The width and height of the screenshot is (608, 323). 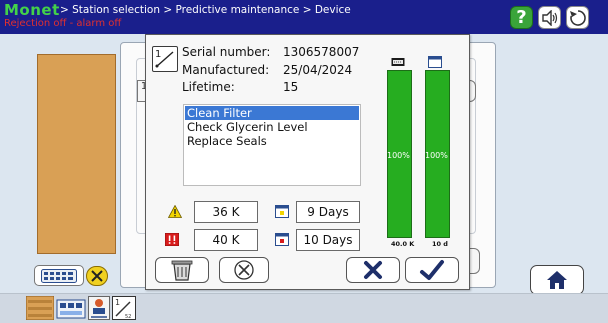 What do you see at coordinates (321, 52) in the screenshot?
I see `serial-value: 1306578007` at bounding box center [321, 52].